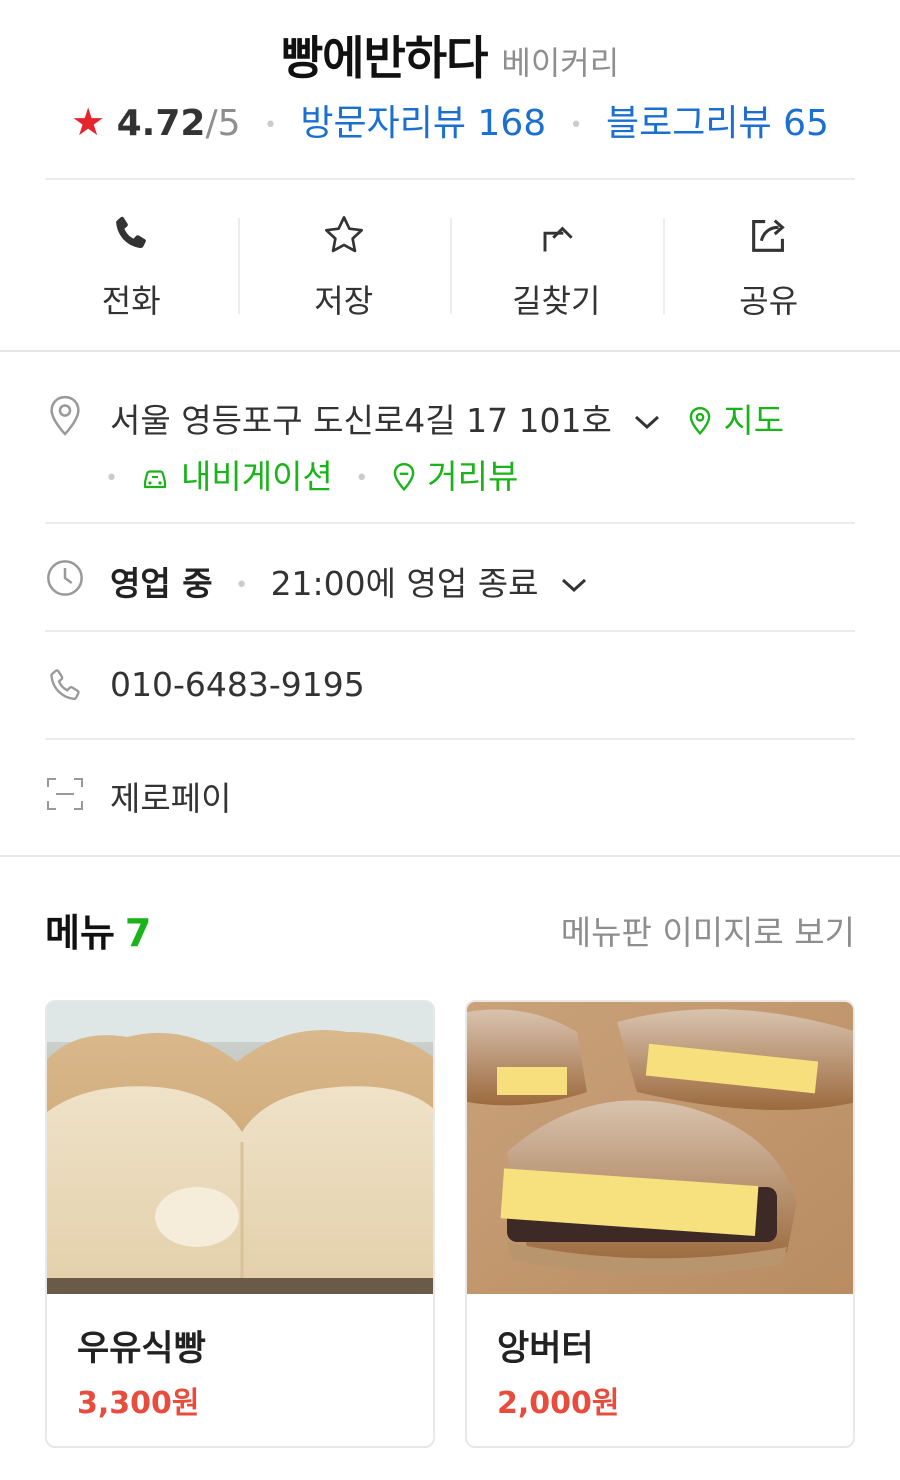 The width and height of the screenshot is (900, 1480). Describe the element at coordinates (141, 1349) in the screenshot. I see `menu-item-name: 우유식빵` at that location.